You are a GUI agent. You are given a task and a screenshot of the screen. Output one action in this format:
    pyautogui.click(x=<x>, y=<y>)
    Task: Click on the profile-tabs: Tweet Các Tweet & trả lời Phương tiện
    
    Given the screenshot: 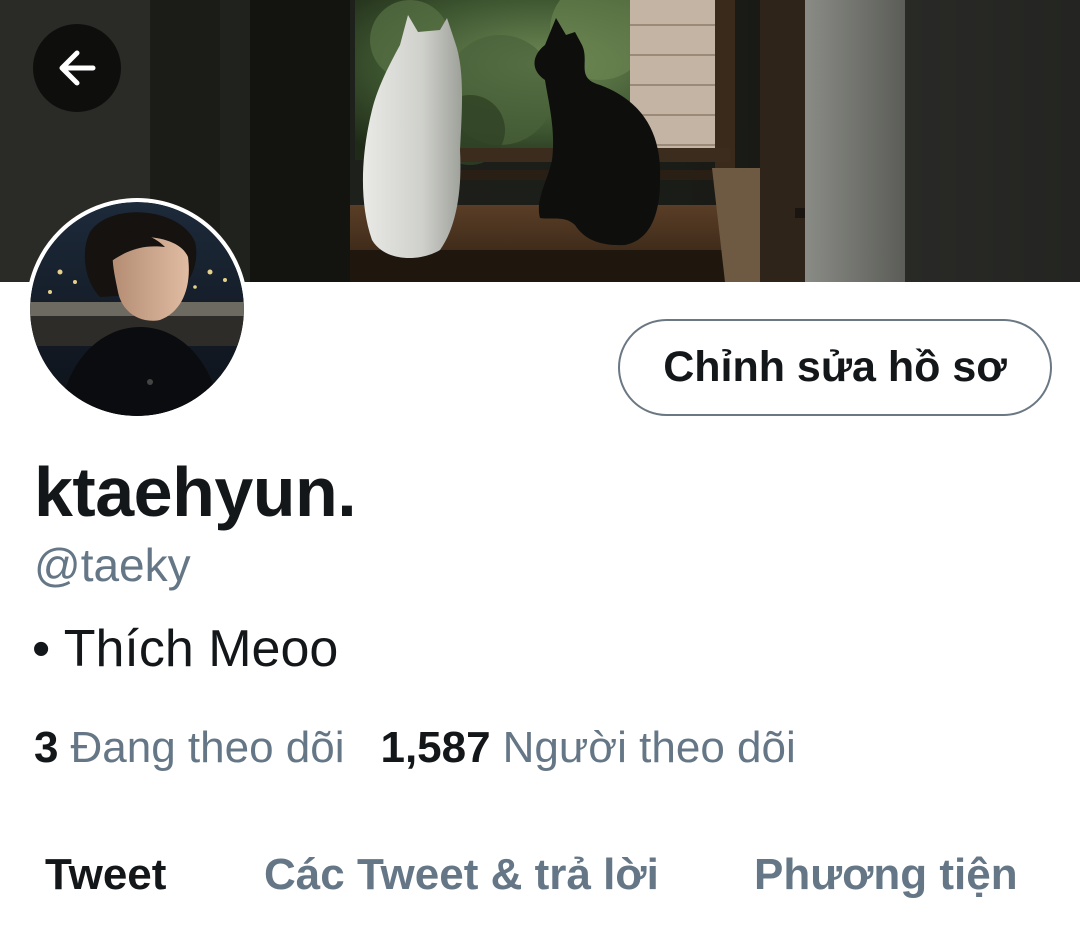 What is the action you would take?
    pyautogui.click(x=540, y=885)
    